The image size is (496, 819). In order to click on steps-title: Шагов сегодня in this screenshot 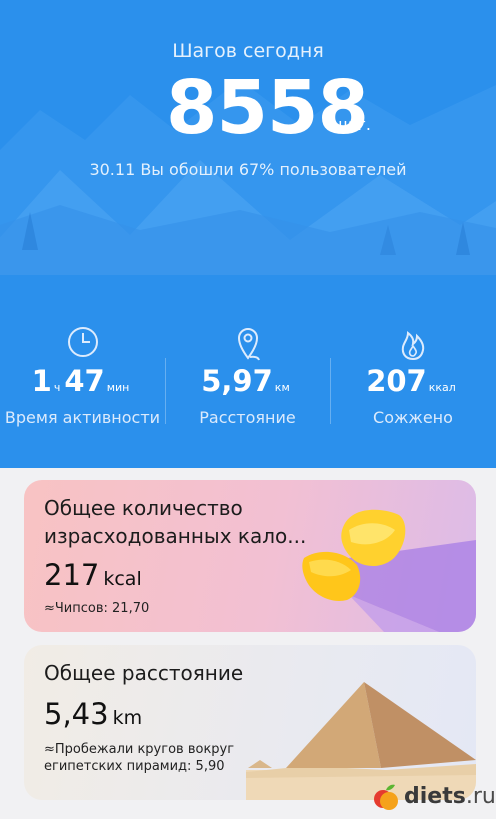, I will do `click(248, 51)`.